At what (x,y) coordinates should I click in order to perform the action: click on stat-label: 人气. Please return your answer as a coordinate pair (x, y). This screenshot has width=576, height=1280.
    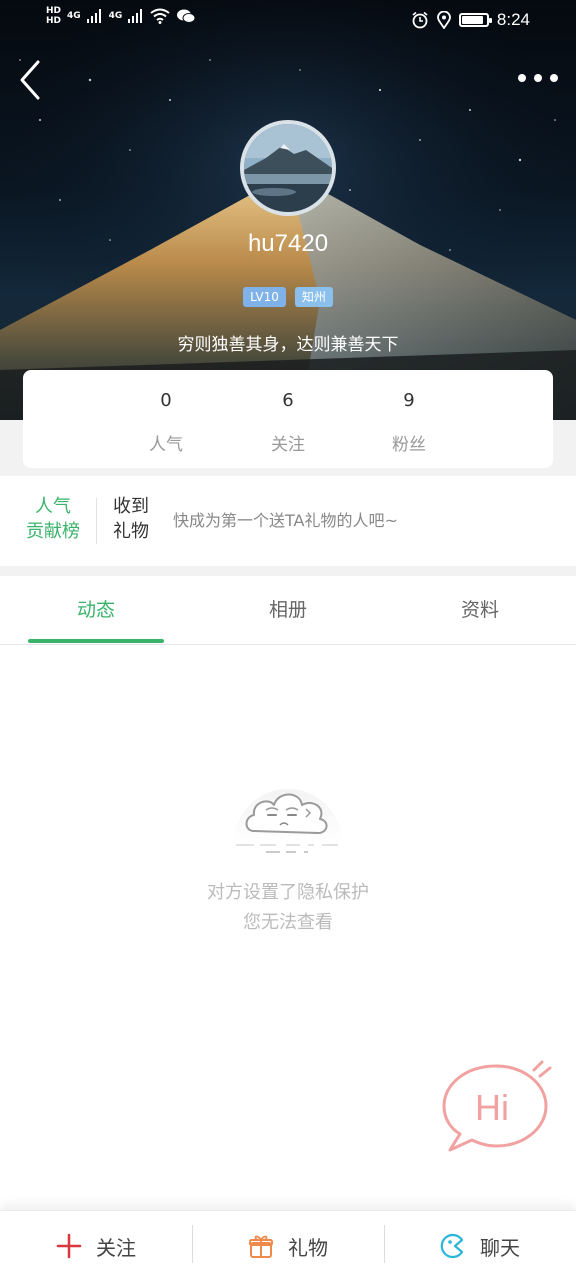
    Looking at the image, I should click on (166, 445).